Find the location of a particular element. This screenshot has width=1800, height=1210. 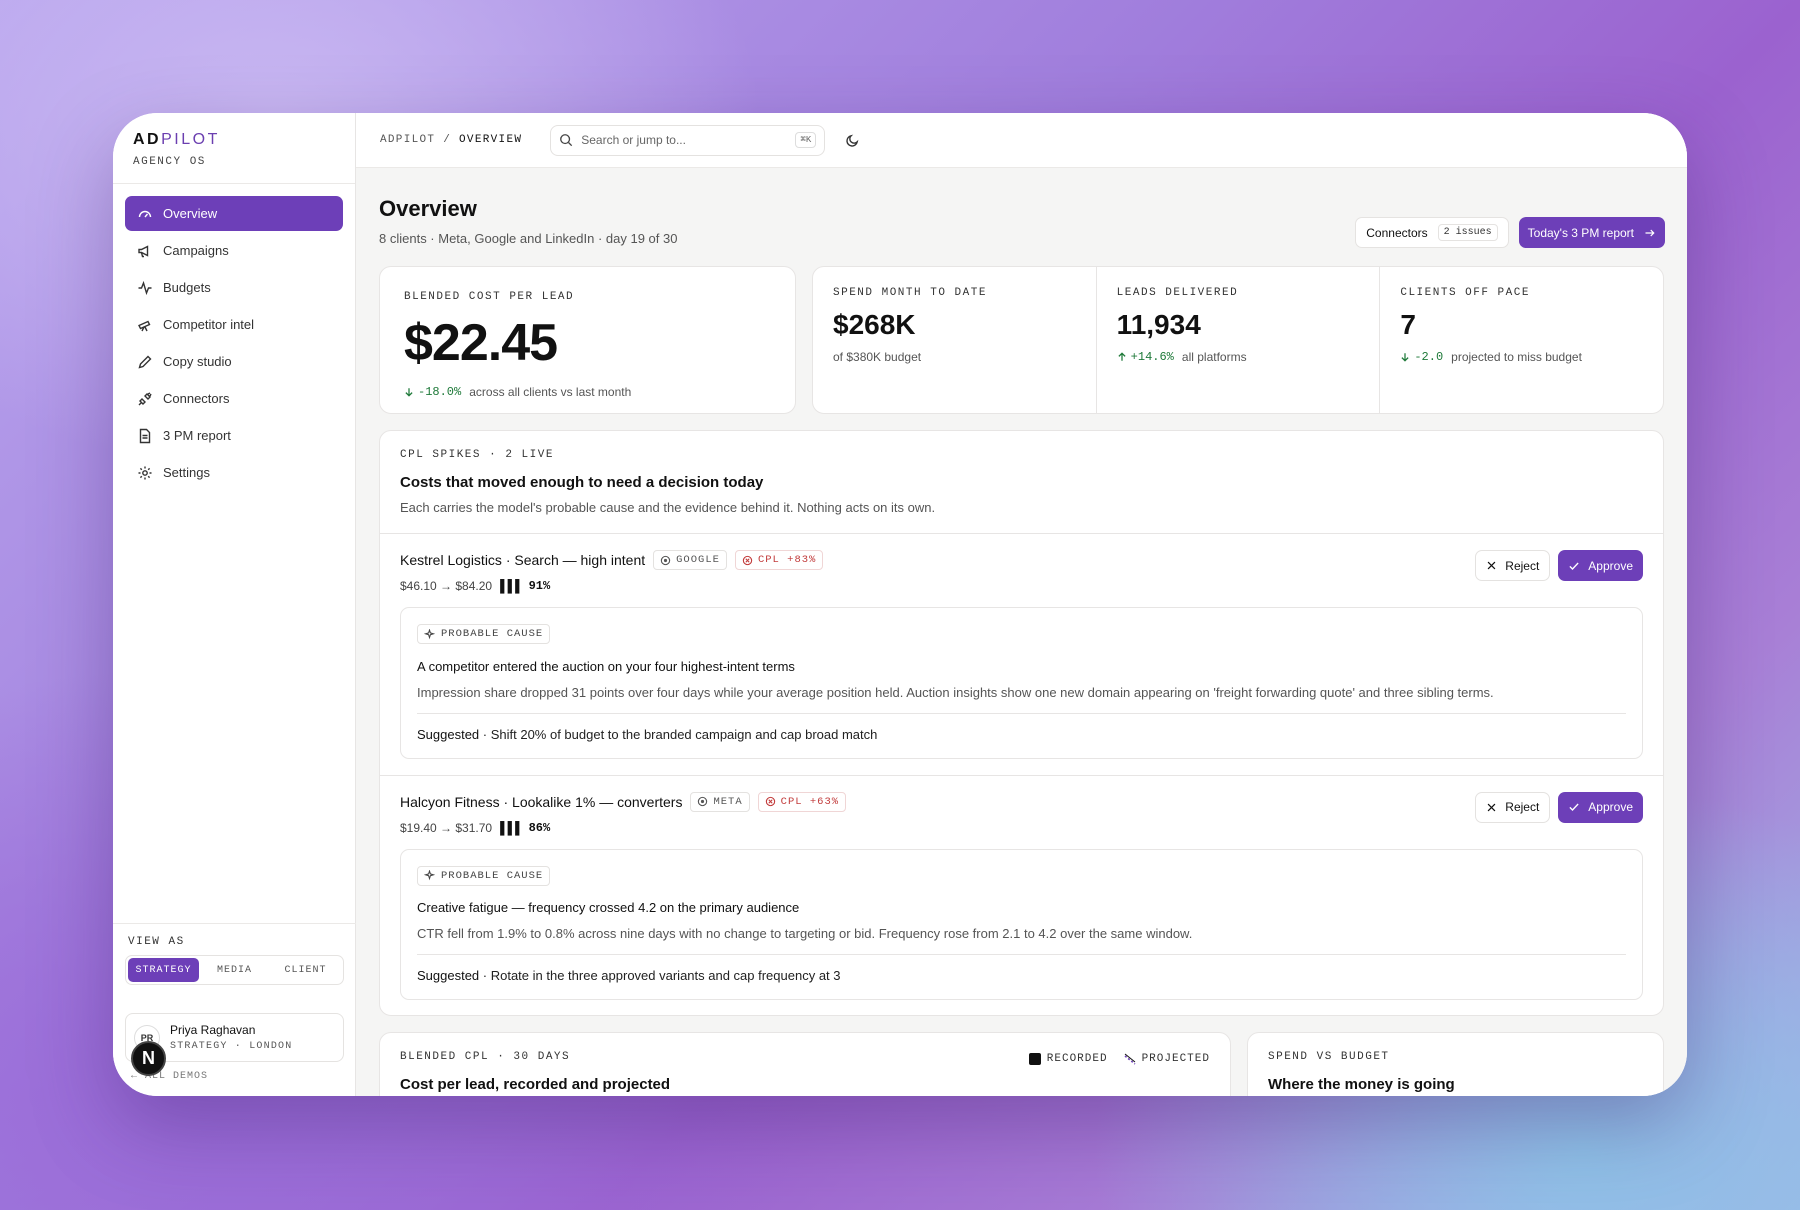

cpl-change-badge: CPL +63% is located at coordinates (802, 801).